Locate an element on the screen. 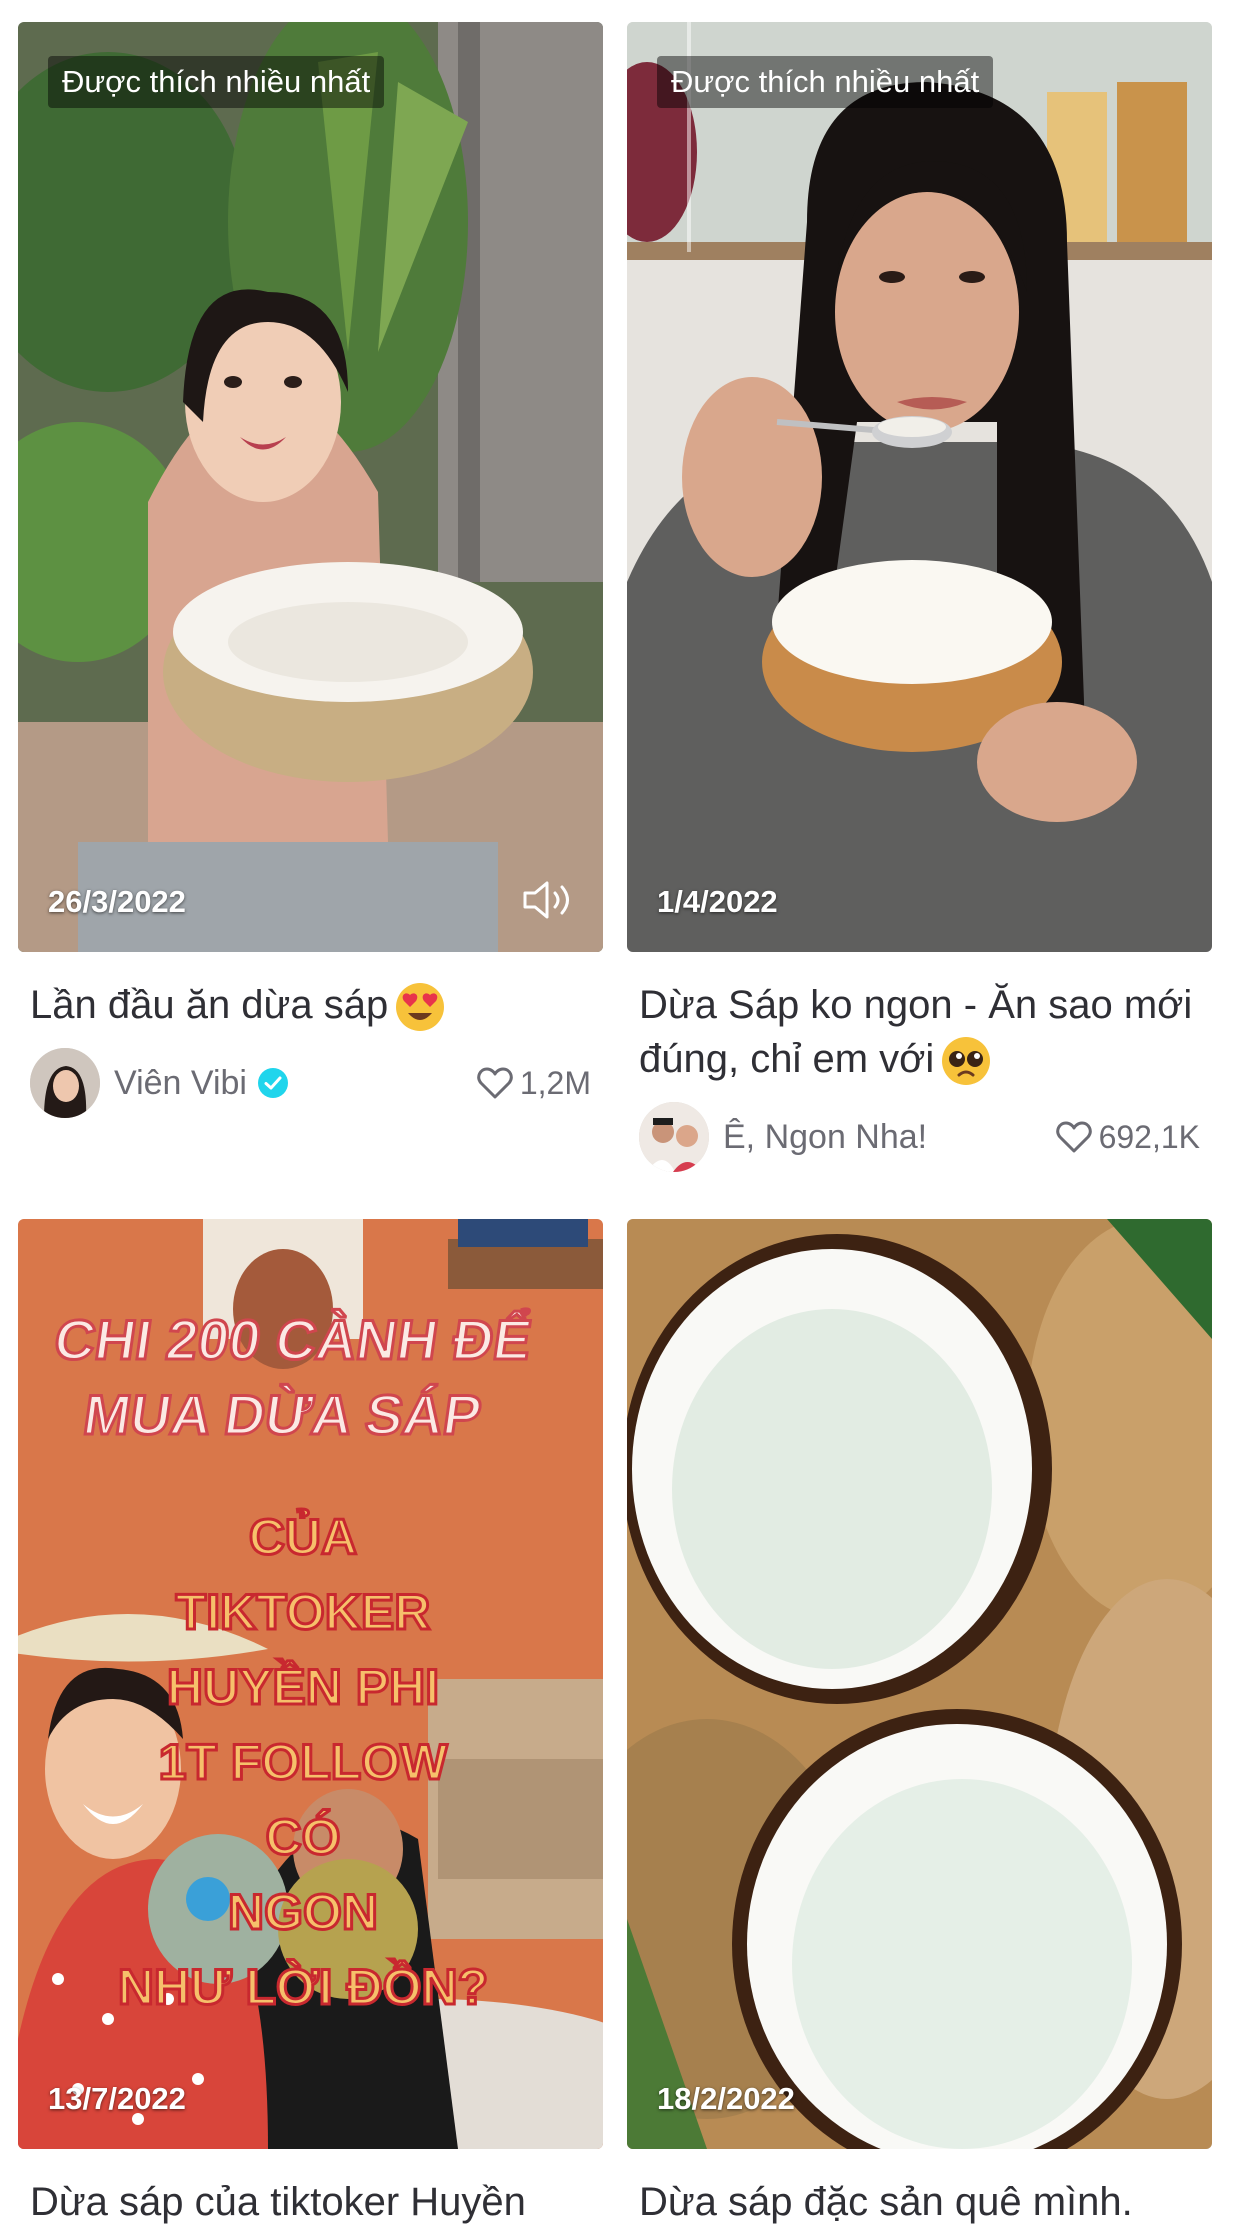 The height and width of the screenshot is (2229, 1236). author-name: Viên Vibi is located at coordinates (201, 1083).